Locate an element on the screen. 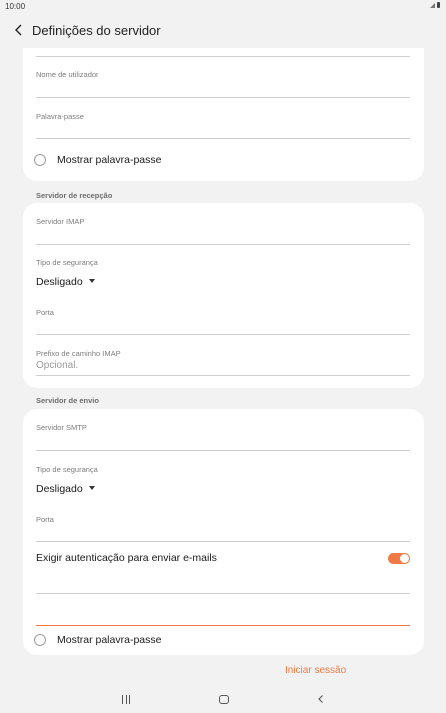 This screenshot has height=713, width=446. incoming-security-label: Tipo de segurança is located at coordinates (67, 262).